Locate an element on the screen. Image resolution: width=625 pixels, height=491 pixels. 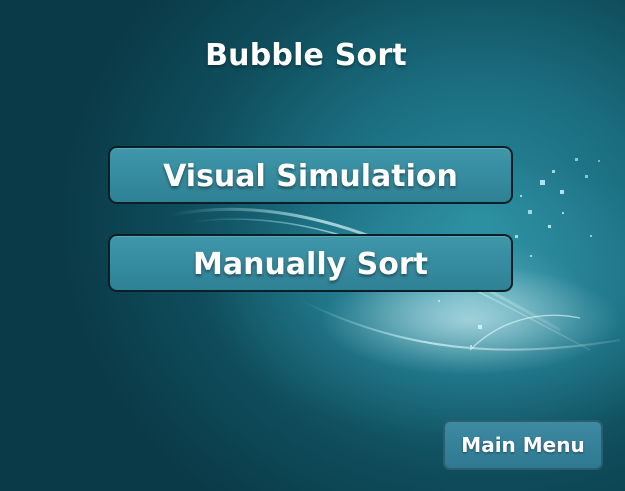
manually-sort-button: Manually Sort is located at coordinates (310, 263).